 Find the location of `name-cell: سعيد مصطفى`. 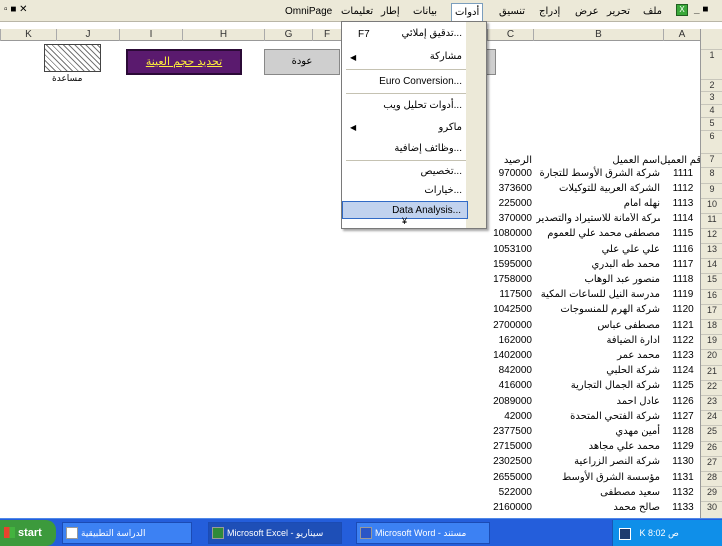

name-cell: سعيد مصطفى is located at coordinates (598, 492).